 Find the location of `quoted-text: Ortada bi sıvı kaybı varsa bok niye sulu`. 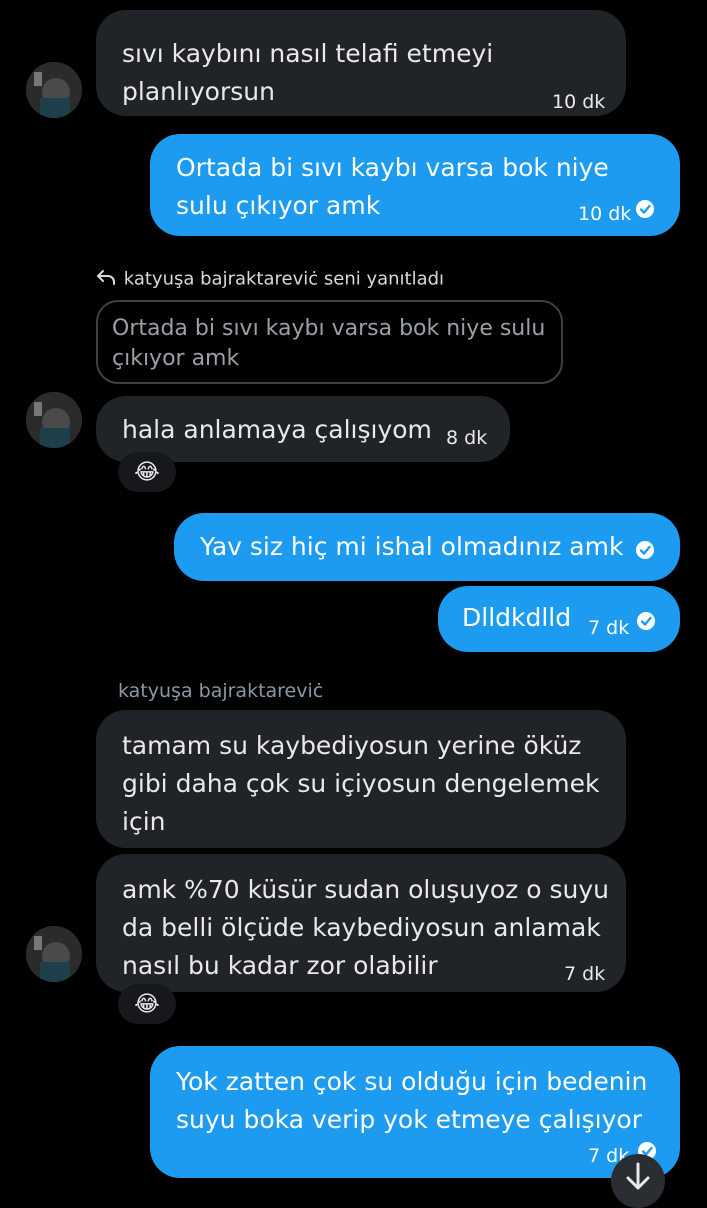

quoted-text: Ortada bi sıvı kaybı varsa bok niye sulu is located at coordinates (329, 328).